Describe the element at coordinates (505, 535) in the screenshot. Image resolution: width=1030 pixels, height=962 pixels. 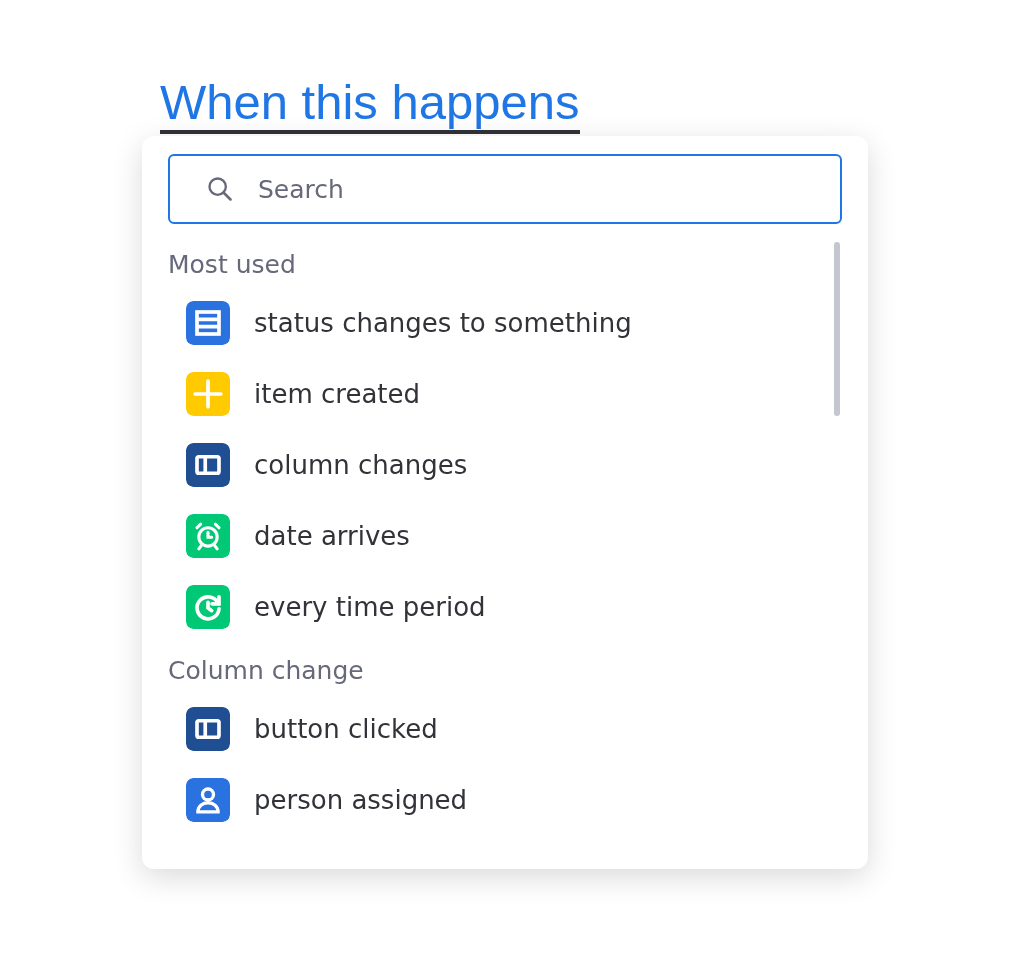
I see `trigger-option: date arrives` at that location.